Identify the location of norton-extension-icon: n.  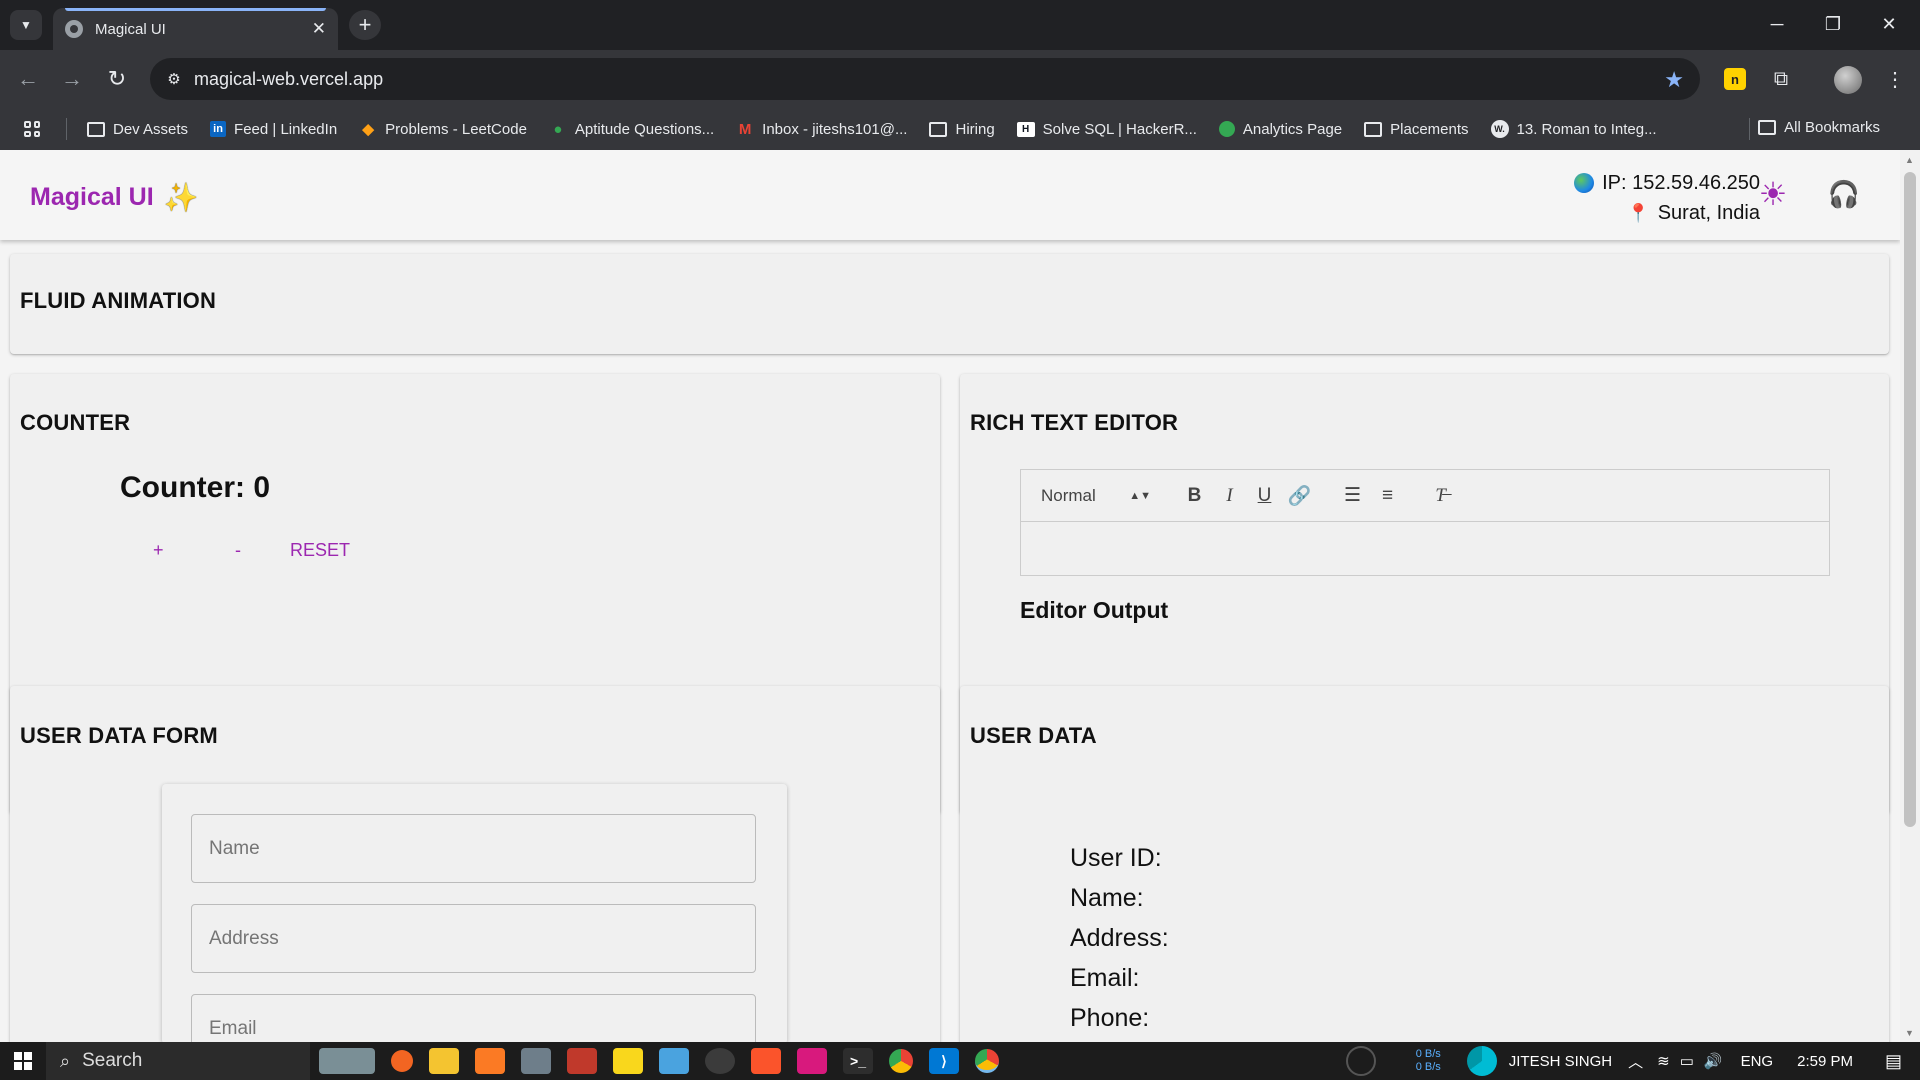
(1735, 79).